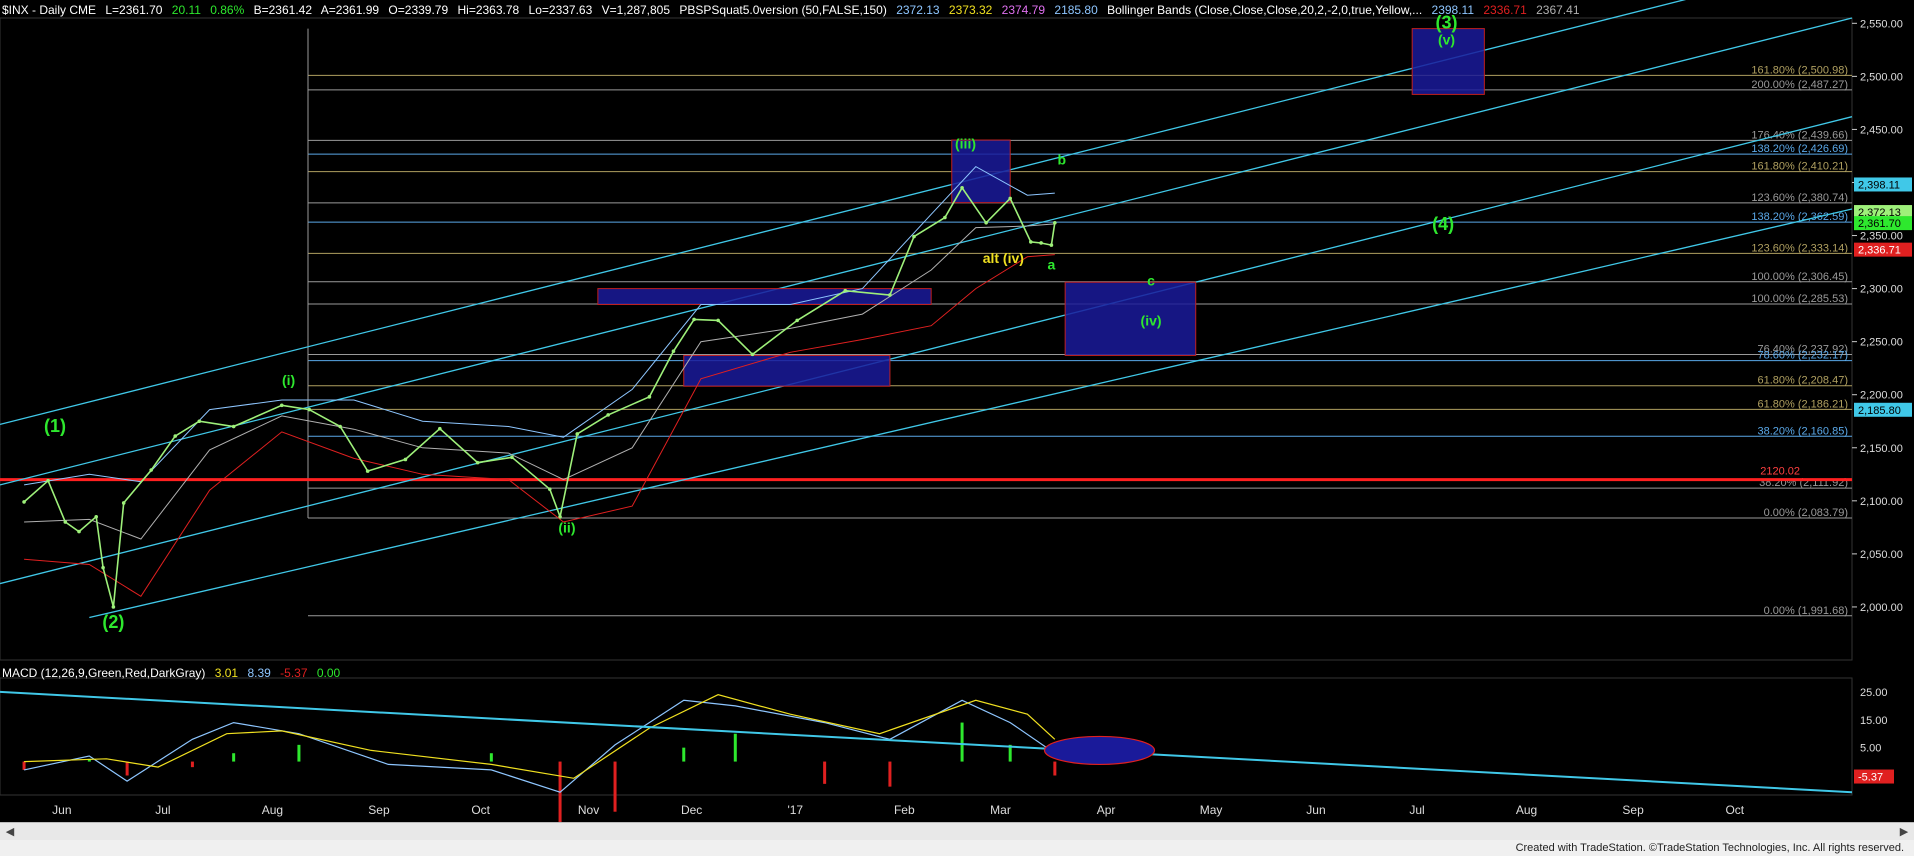 Image resolution: width=1914 pixels, height=856 pixels. What do you see at coordinates (1881, 24) in the screenshot?
I see `y-tick-label-11: 2,550.00` at bounding box center [1881, 24].